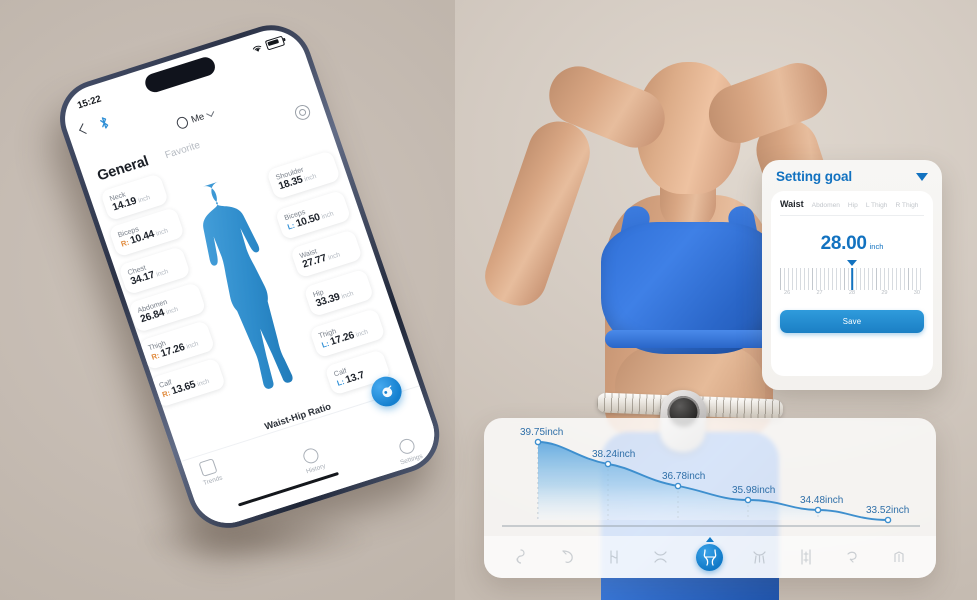  Describe the element at coordinates (182, 123) in the screenshot. I see `profile-ring-icon` at that location.